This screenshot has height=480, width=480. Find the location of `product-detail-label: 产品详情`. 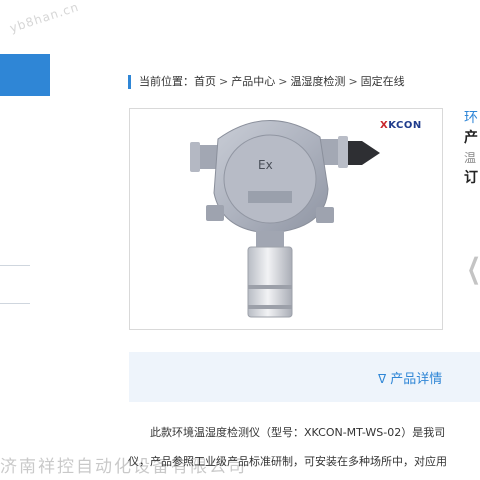

product-detail-label: 产品详情 is located at coordinates (416, 379).